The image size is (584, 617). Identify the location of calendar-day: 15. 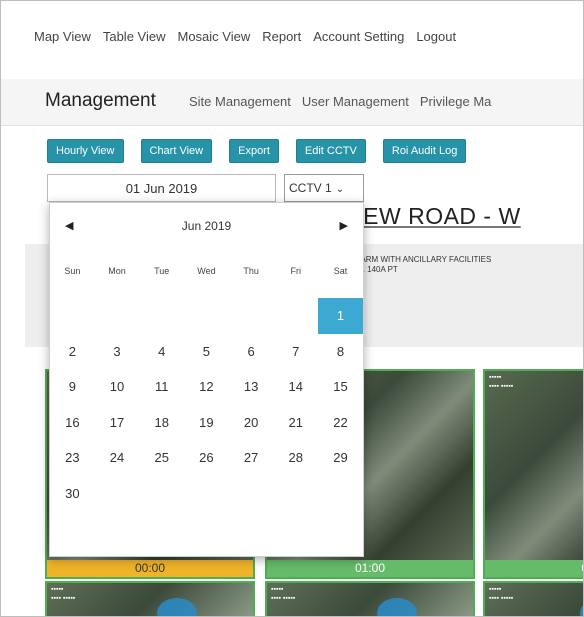
(340, 387).